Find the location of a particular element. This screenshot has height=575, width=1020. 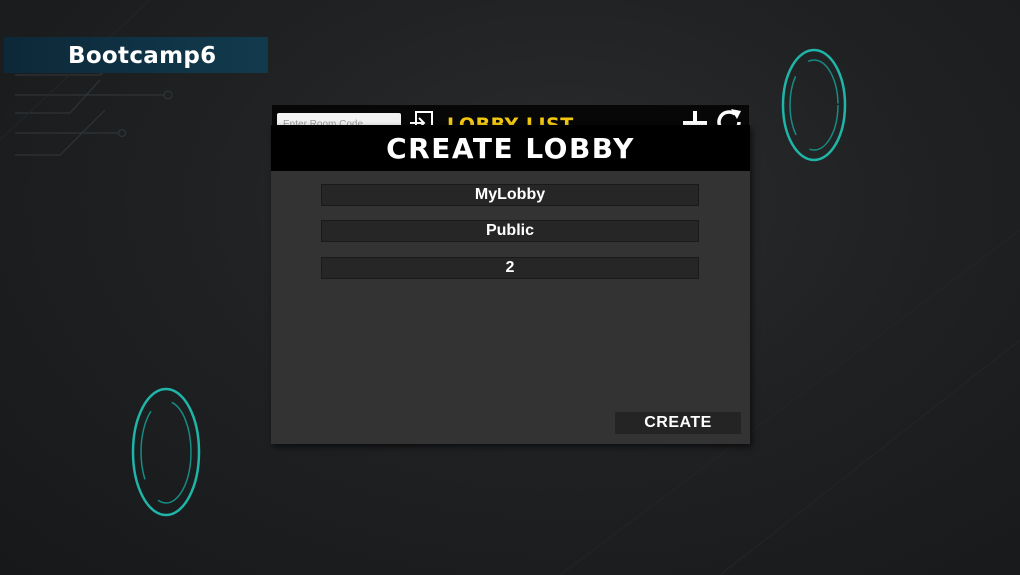

app-title: Bootcamp6 is located at coordinates (142, 56).